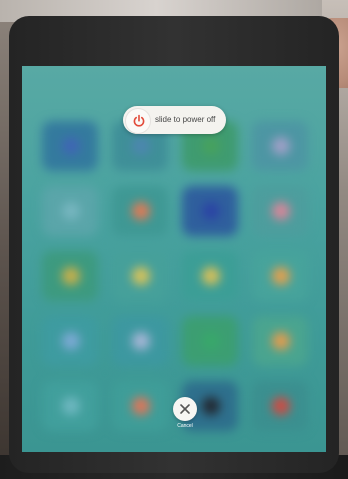 This screenshot has height=479, width=348. I want to click on close-icon, so click(185, 409).